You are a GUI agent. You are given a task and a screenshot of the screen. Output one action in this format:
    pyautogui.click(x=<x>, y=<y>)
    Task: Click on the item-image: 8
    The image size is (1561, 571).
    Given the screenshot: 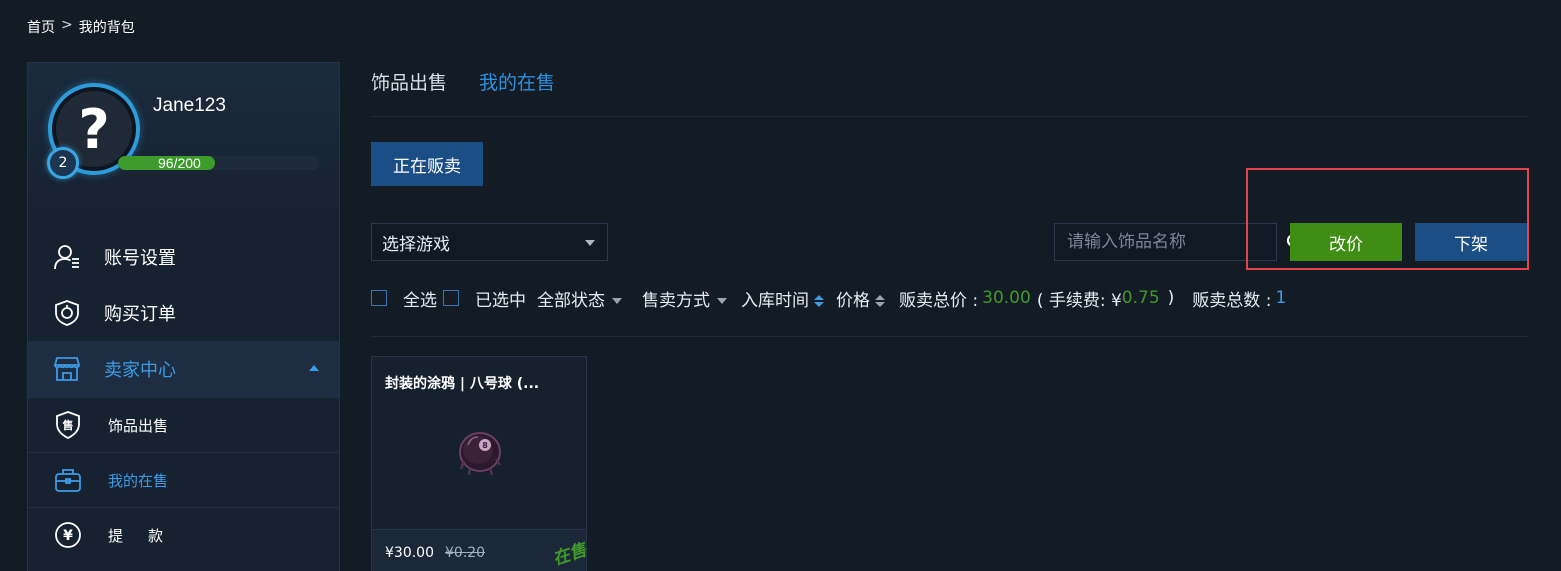 What is the action you would take?
    pyautogui.click(x=480, y=451)
    